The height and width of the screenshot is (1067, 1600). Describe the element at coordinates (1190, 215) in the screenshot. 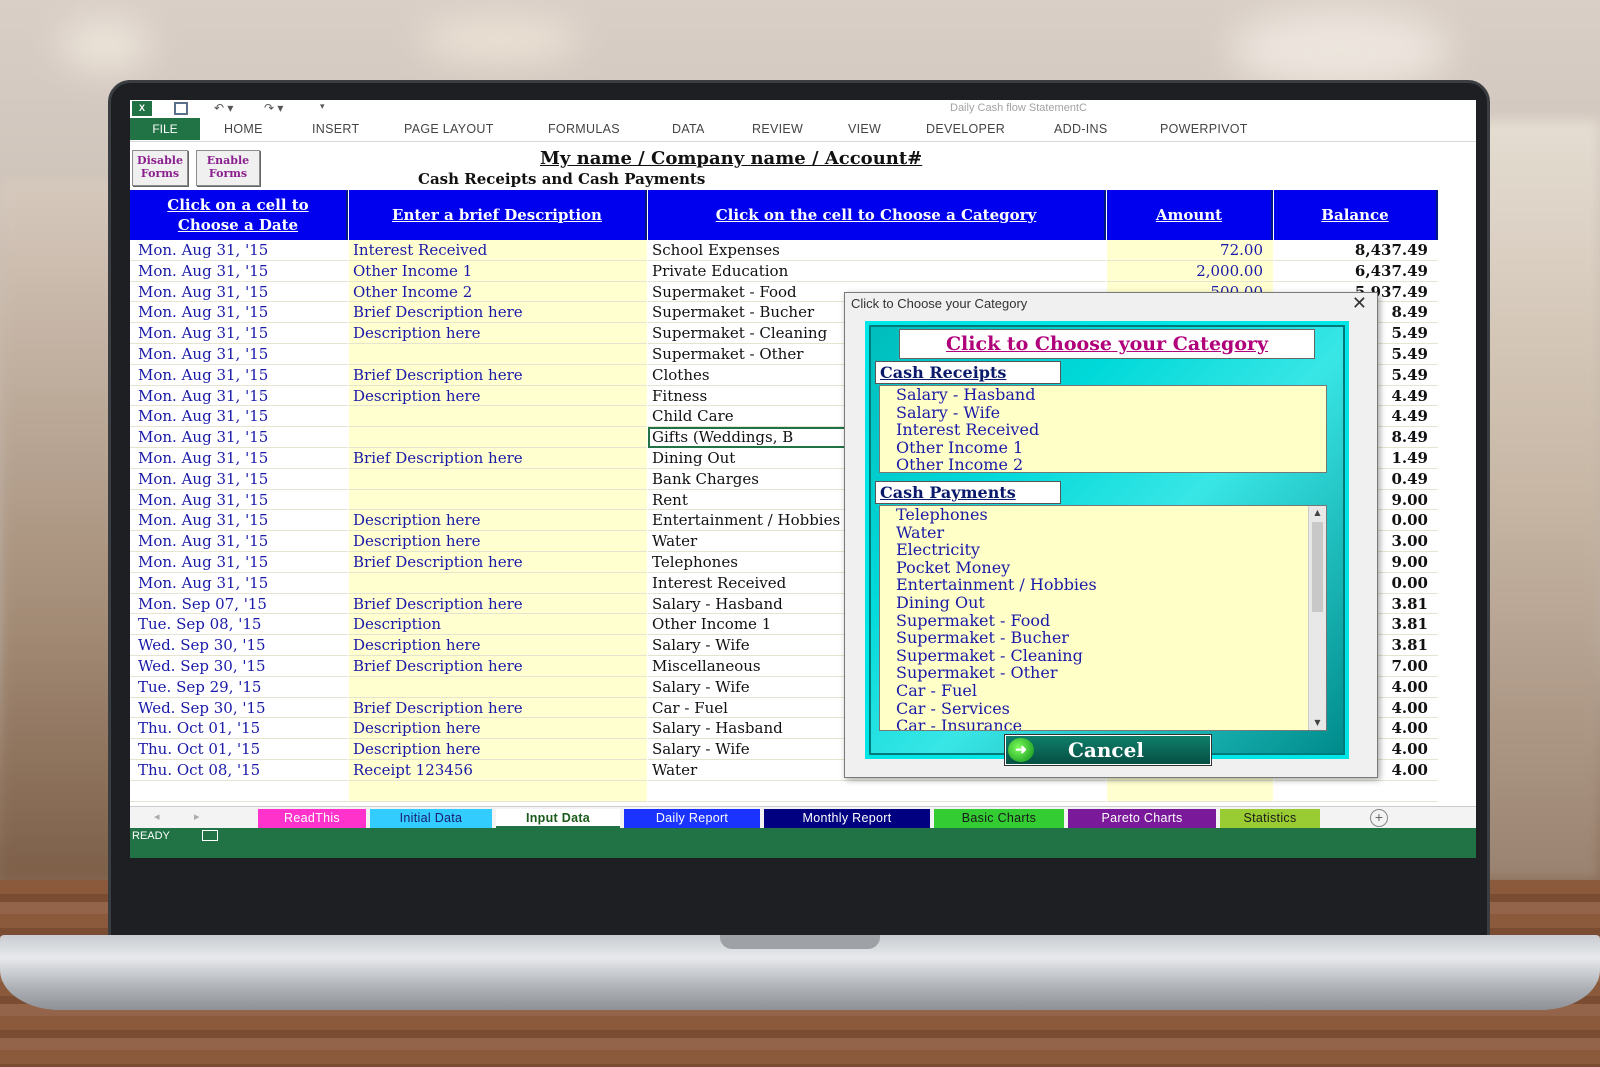

I see `header-amount: Amount` at that location.